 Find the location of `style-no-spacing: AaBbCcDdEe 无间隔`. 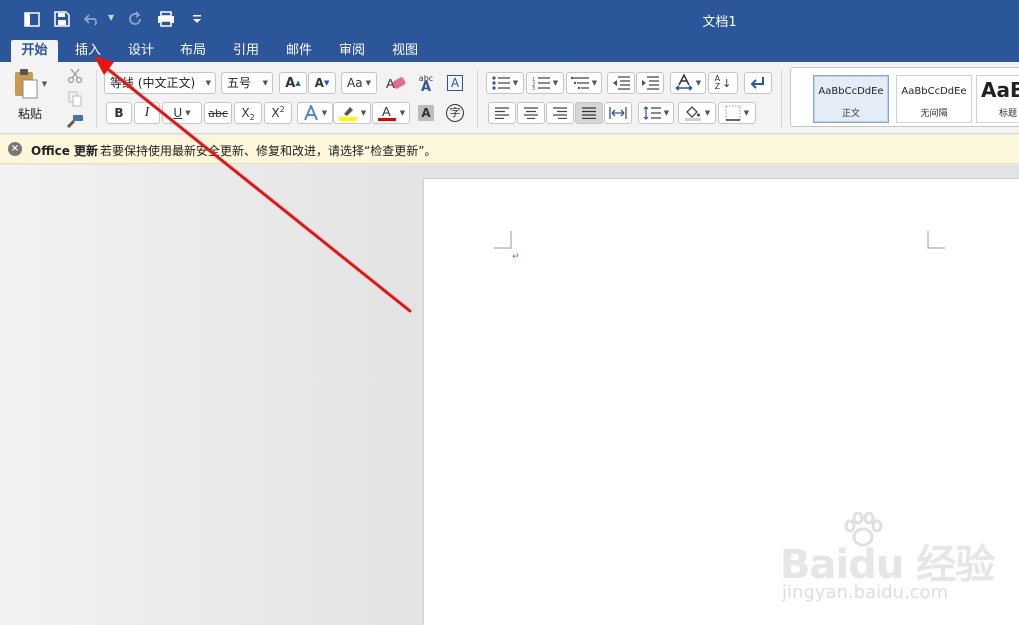

style-no-spacing: AaBbCcDdEe 无间隔 is located at coordinates (934, 99).